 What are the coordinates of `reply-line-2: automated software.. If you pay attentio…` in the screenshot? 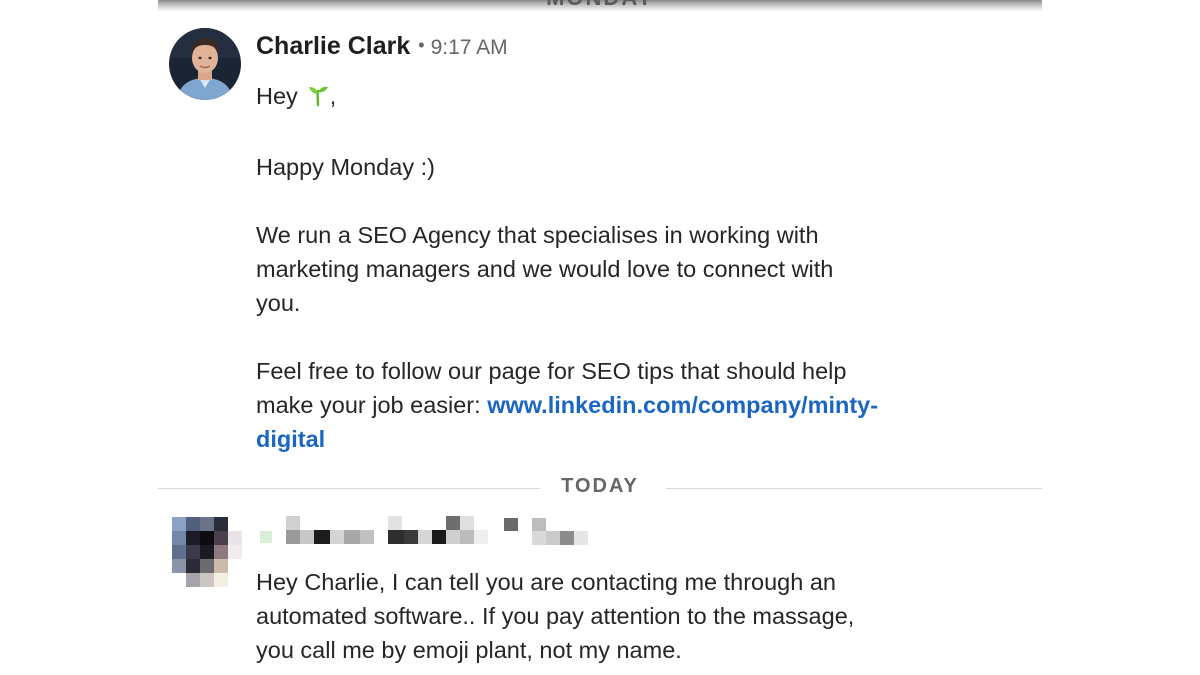 It's located at (555, 616).